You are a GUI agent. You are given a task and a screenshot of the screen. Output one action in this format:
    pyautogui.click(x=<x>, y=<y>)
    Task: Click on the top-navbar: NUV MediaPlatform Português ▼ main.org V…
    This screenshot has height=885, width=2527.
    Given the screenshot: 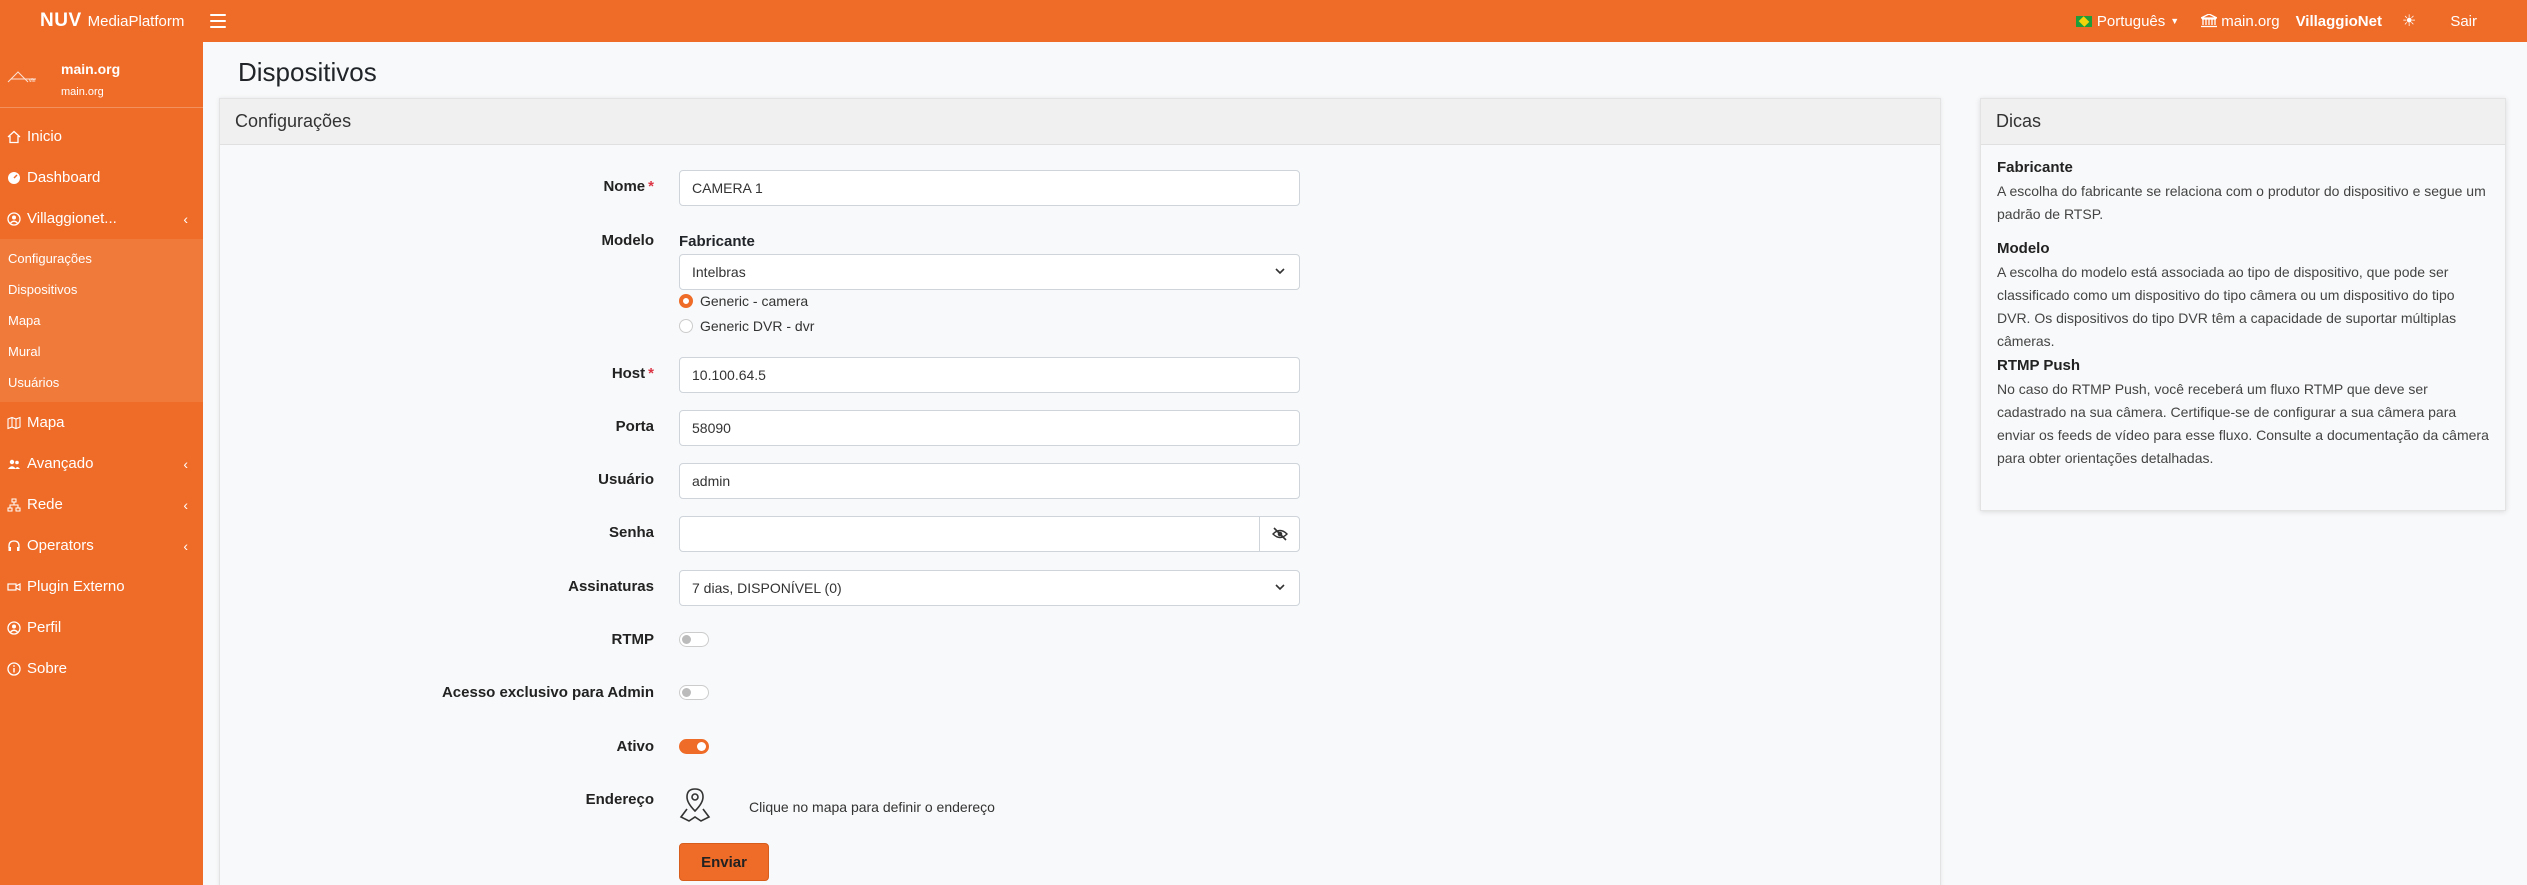 What is the action you would take?
    pyautogui.click(x=1263, y=21)
    